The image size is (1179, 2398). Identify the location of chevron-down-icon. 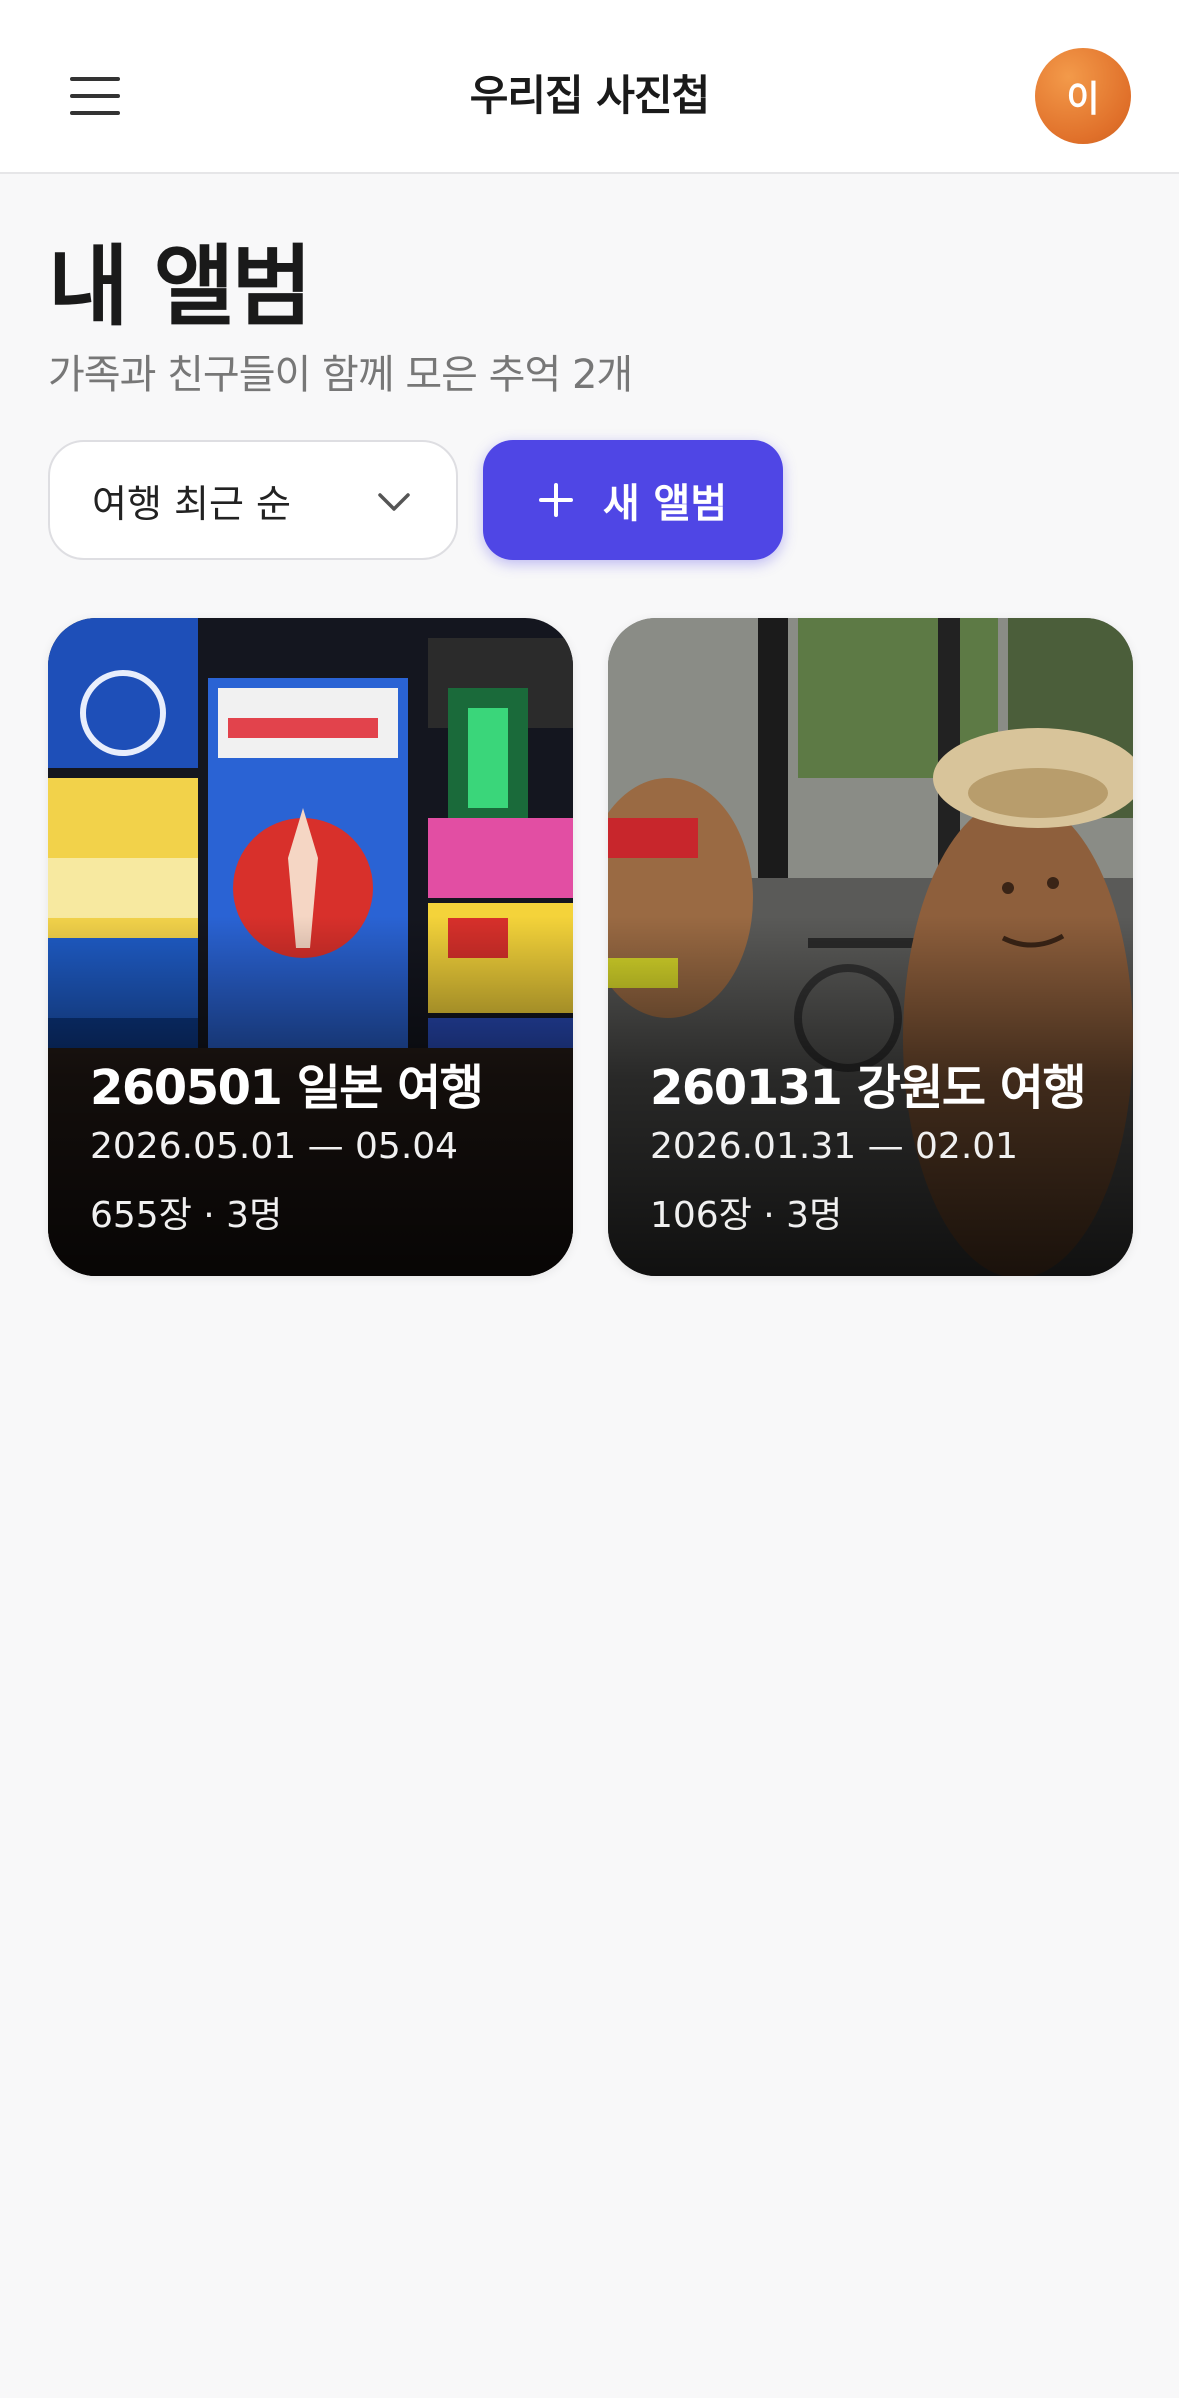
(394, 502).